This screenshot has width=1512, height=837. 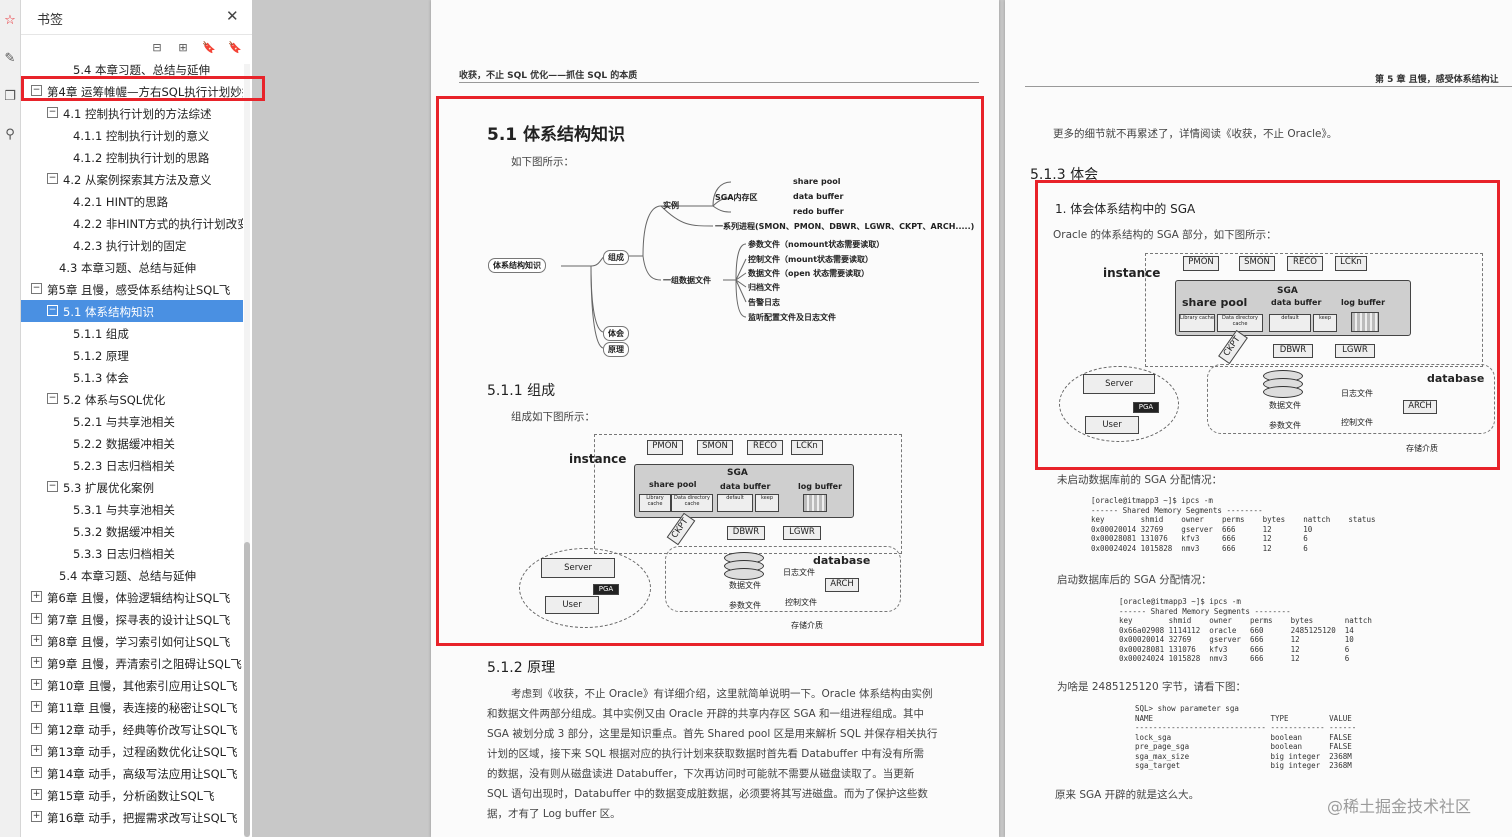 What do you see at coordinates (554, 814) in the screenshot?
I see `para-line: 据，才有了 Log buffer 区。` at bounding box center [554, 814].